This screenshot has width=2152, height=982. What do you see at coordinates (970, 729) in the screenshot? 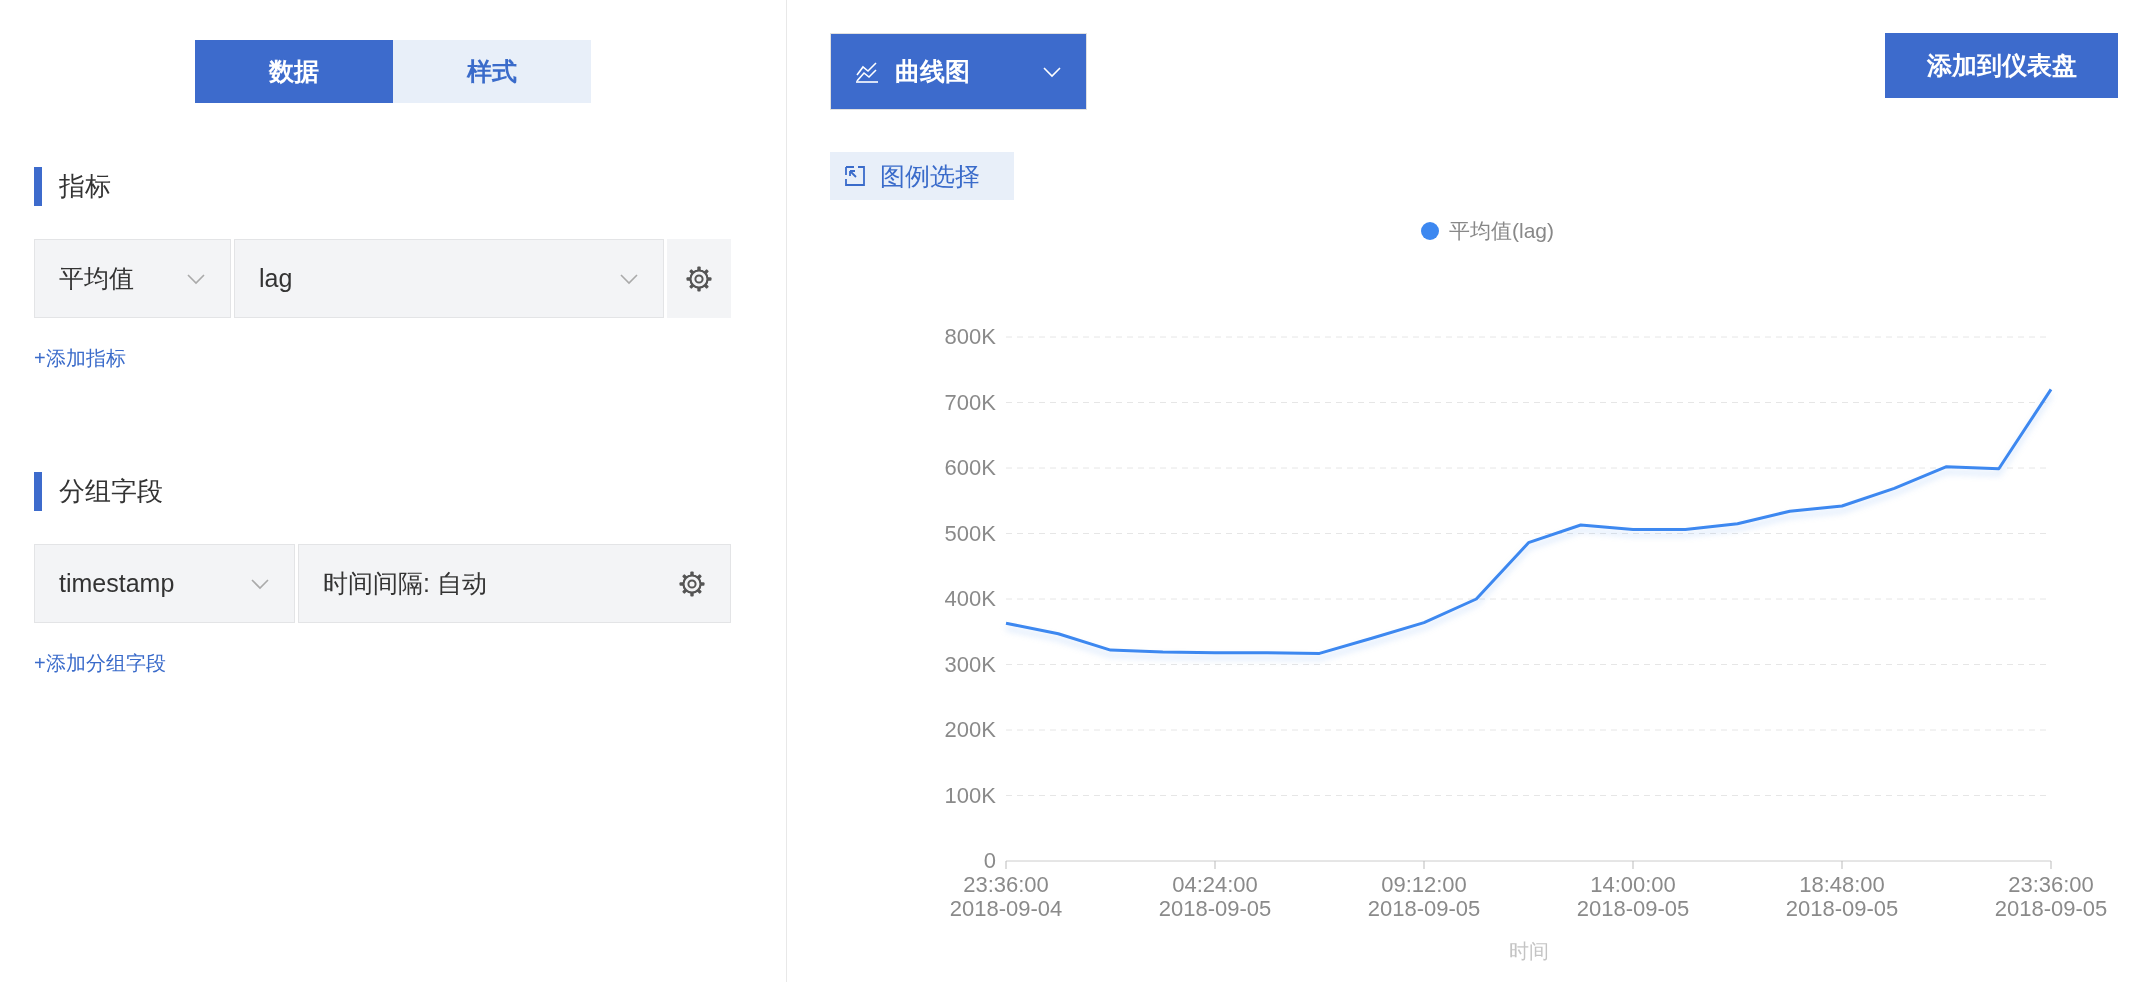
I see `axis-tick-label: 200K` at bounding box center [970, 729].